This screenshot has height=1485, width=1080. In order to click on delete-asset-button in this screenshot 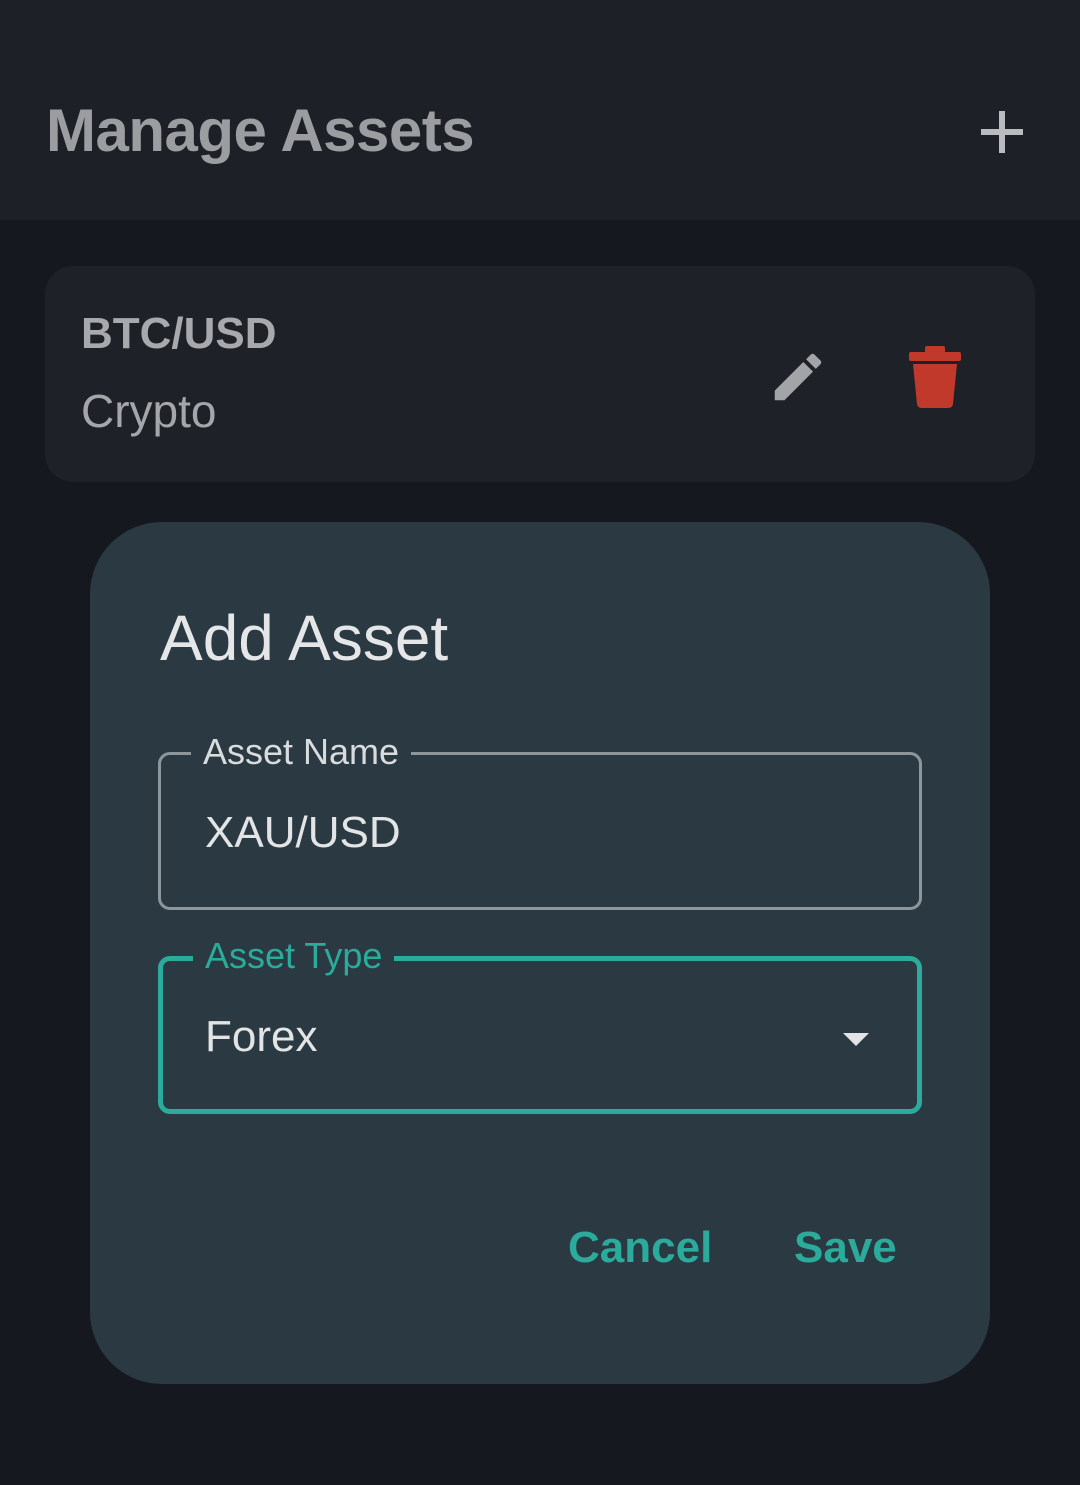, I will do `click(935, 377)`.